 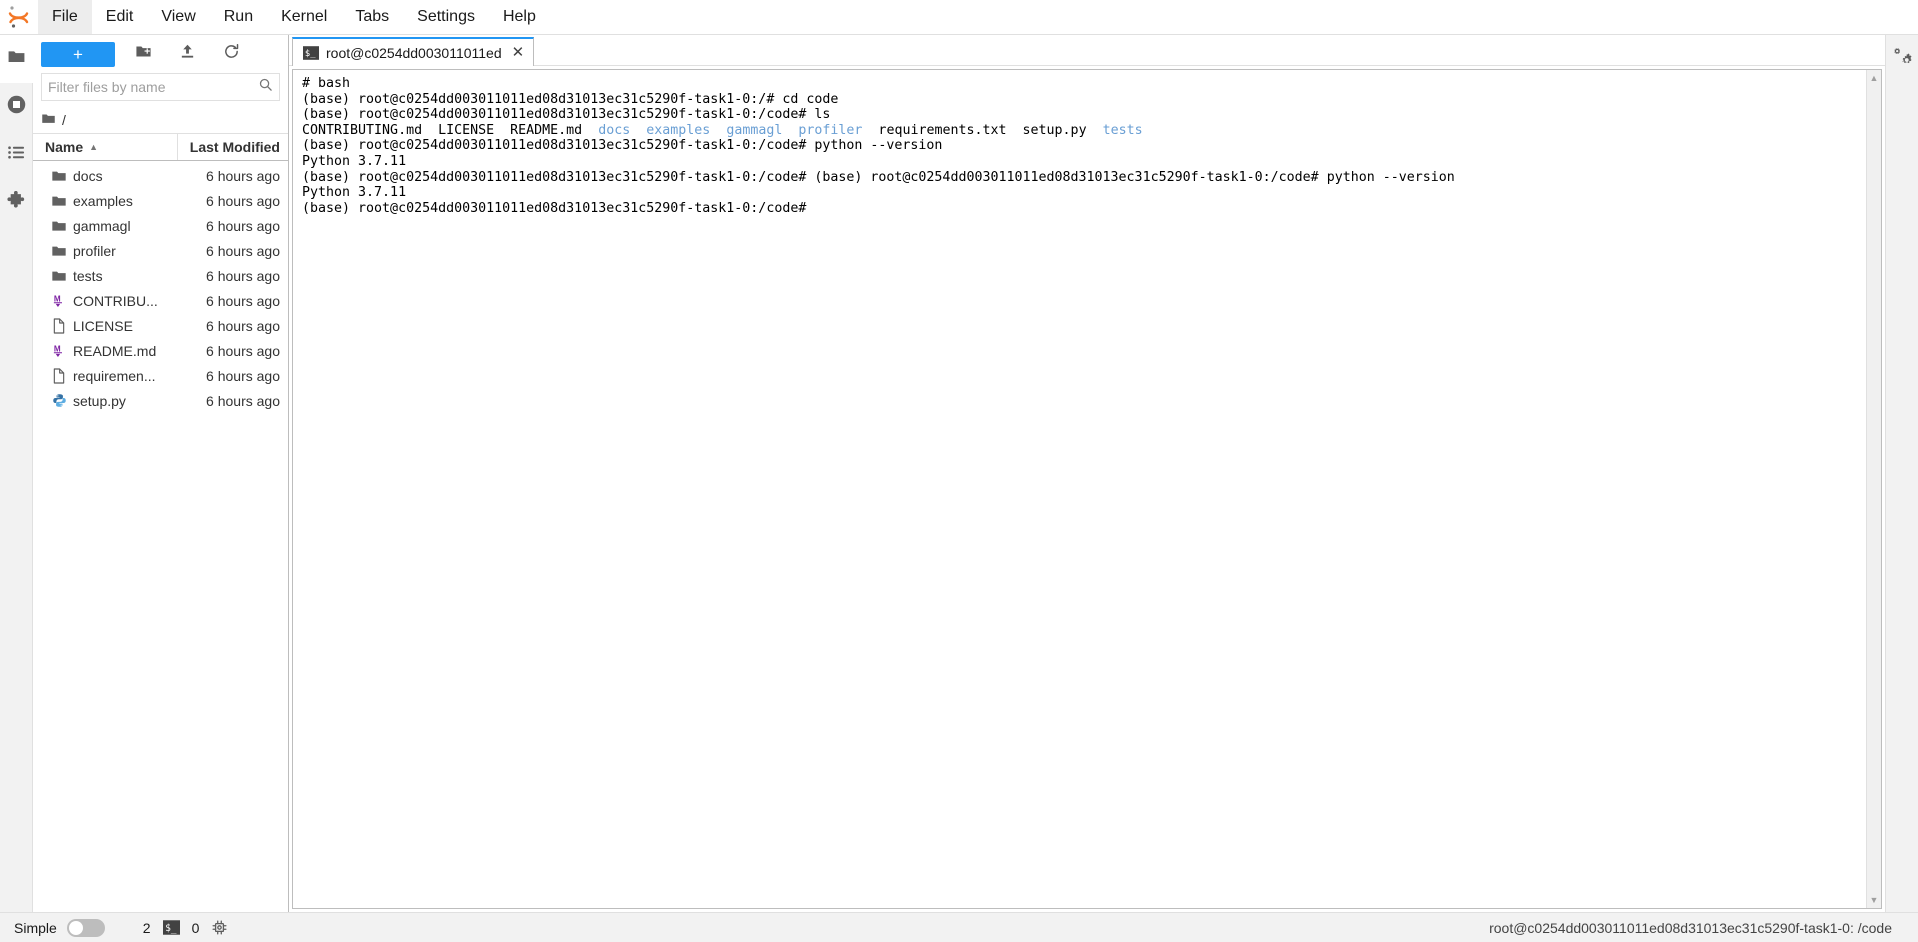 I want to click on sidebar-item-file-browser, so click(x=16, y=59).